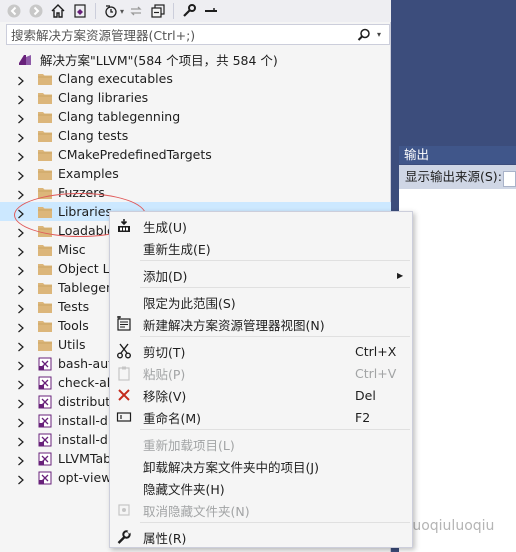  Describe the element at coordinates (189, 11) in the screenshot. I see `properties-icon` at that location.